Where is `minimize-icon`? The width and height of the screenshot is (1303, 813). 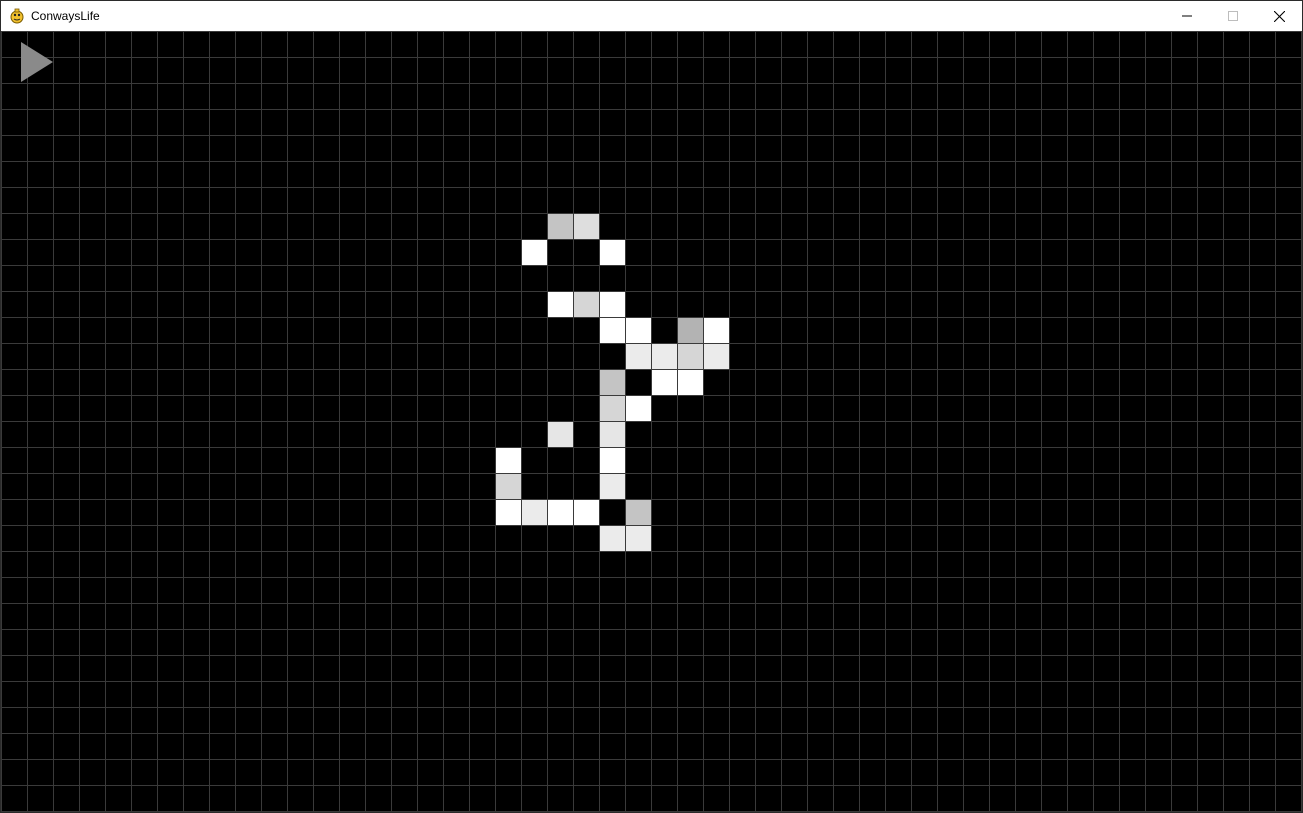
minimize-icon is located at coordinates (1187, 16).